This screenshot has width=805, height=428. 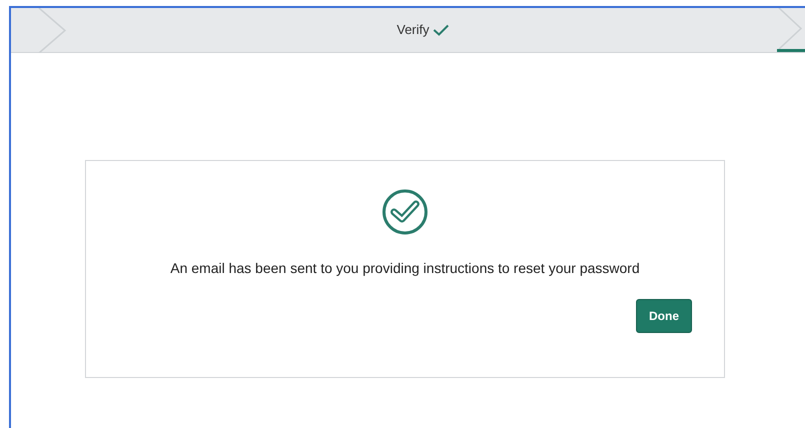 I want to click on done-button: Done, so click(x=664, y=316).